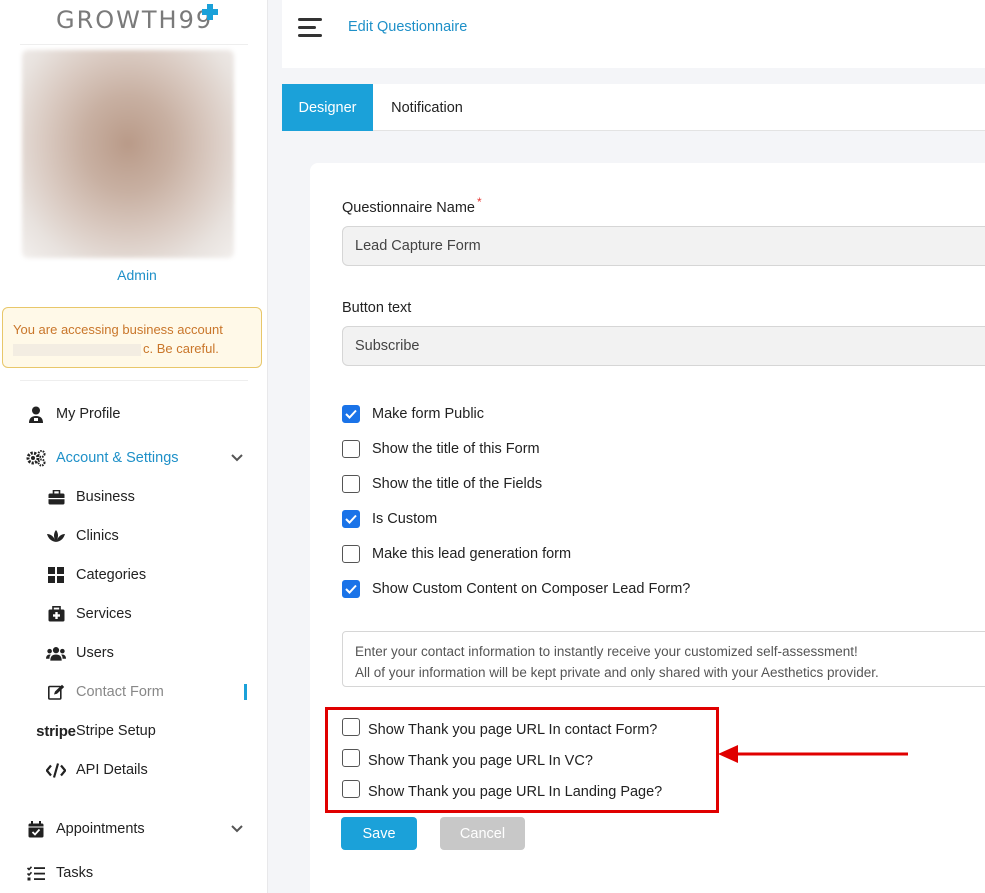 The height and width of the screenshot is (893, 985). What do you see at coordinates (56, 770) in the screenshot?
I see `code-icon` at bounding box center [56, 770].